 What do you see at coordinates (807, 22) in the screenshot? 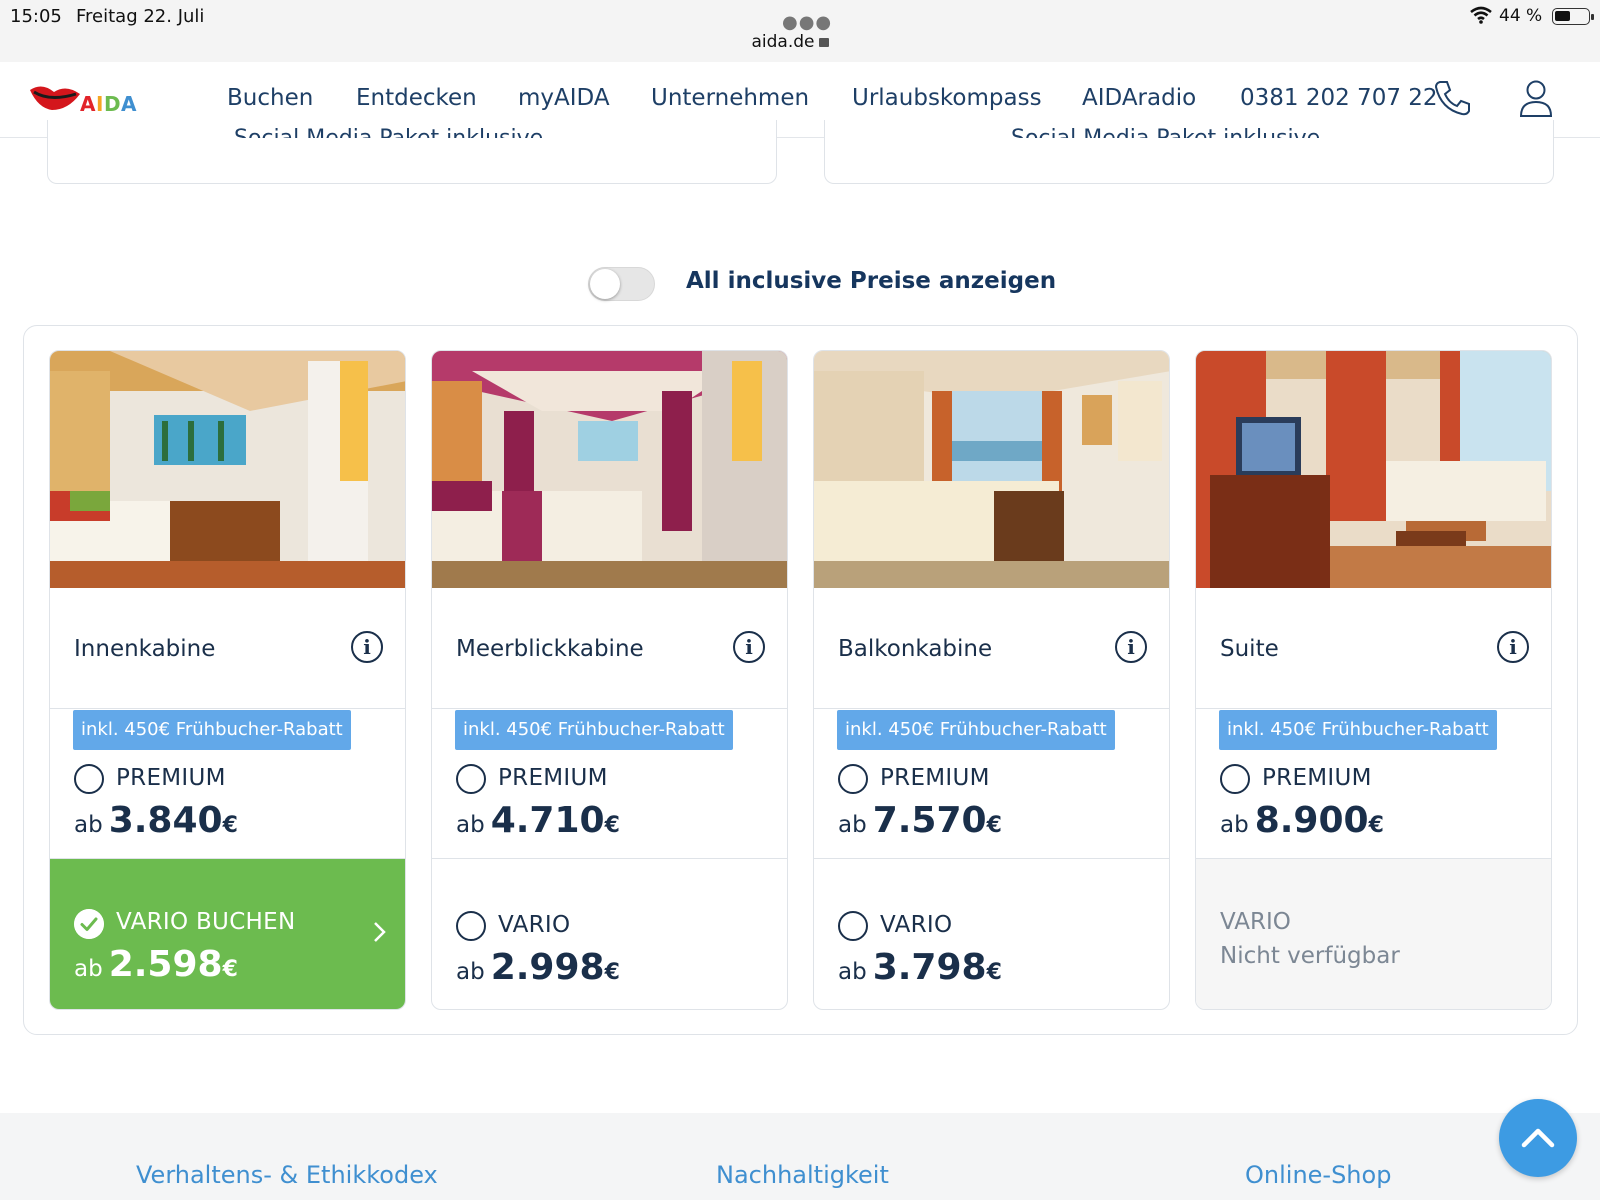
I see `more-dots-icon: ●●●` at bounding box center [807, 22].